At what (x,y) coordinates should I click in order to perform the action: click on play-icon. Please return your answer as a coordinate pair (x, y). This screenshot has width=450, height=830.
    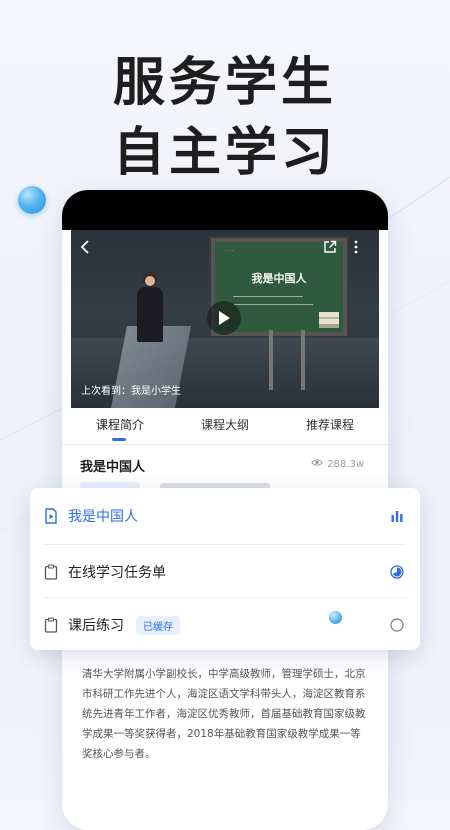
    Looking at the image, I should click on (224, 318).